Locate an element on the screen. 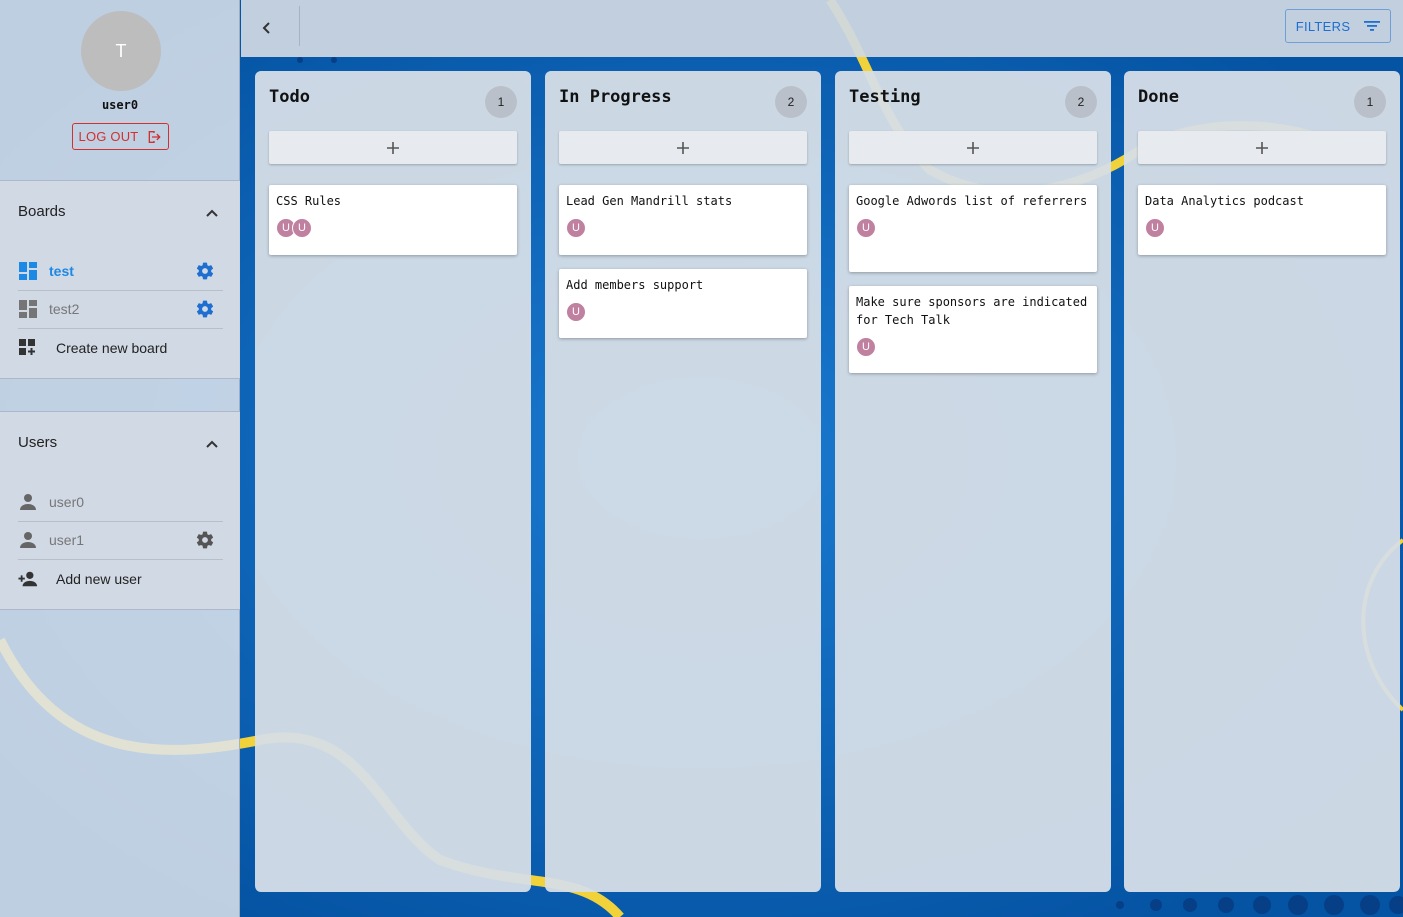 This screenshot has width=1403, height=917. task-card: Lead Gen Mandrill stats U is located at coordinates (683, 220).